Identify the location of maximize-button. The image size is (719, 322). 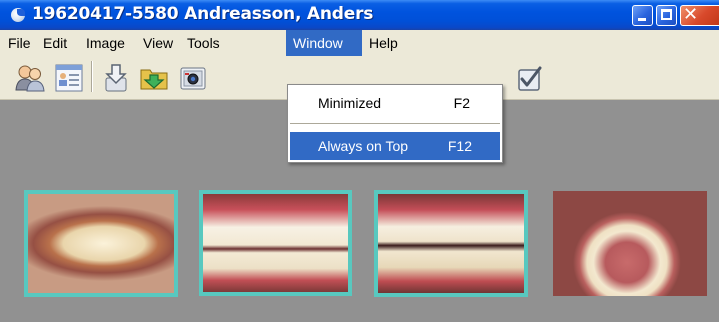
(666, 15).